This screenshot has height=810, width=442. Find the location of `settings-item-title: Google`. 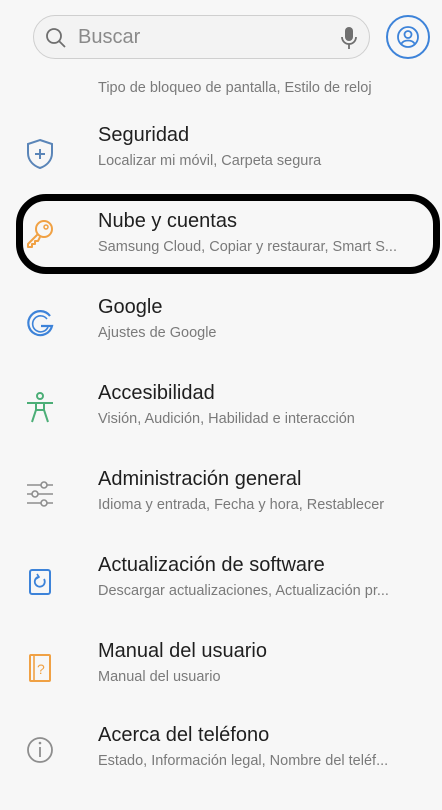

settings-item-title: Google is located at coordinates (130, 307).